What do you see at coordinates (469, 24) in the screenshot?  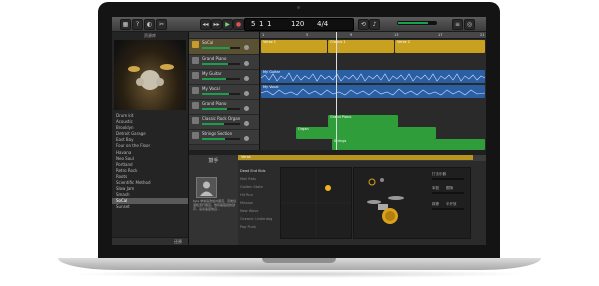 I see `loop-browser-icon: ◎` at bounding box center [469, 24].